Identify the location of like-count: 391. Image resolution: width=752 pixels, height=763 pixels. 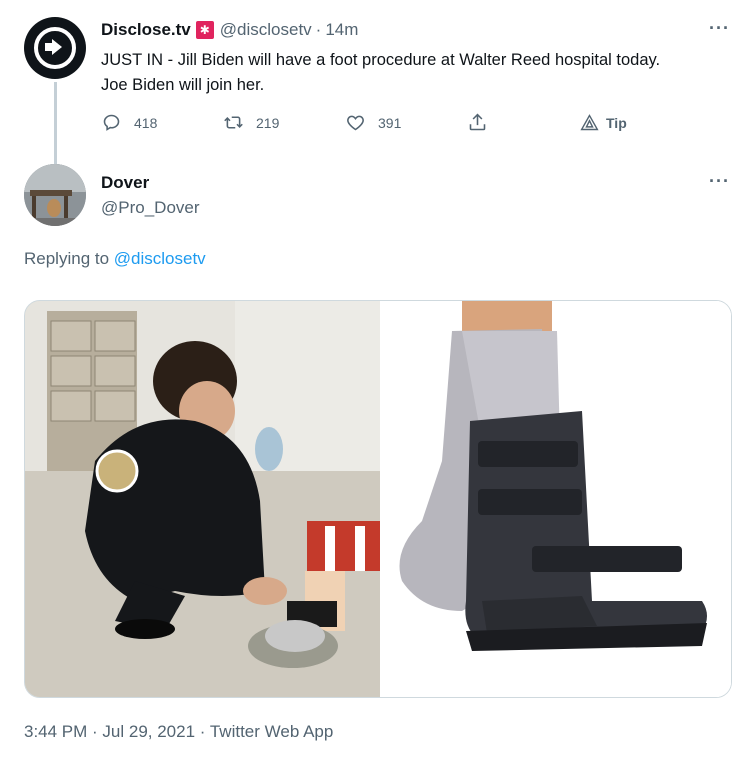
(390, 122).